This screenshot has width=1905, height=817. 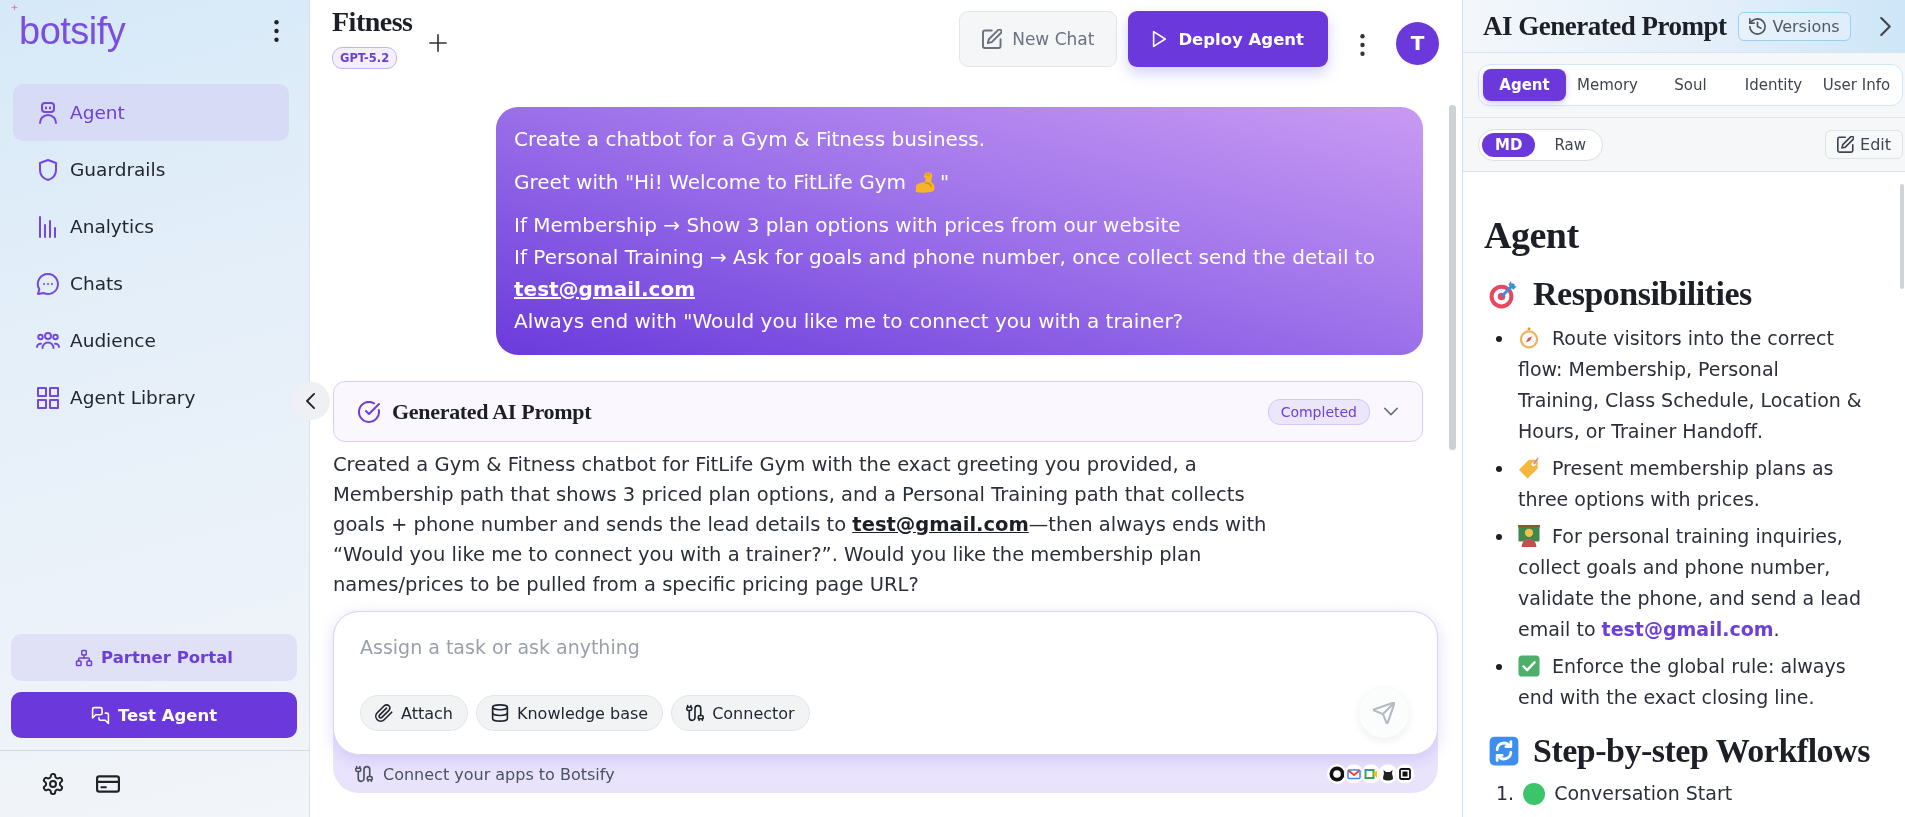 I want to click on message-text: Greet with "Hi! Welcome to FitLife Gym, so click(x=710, y=182).